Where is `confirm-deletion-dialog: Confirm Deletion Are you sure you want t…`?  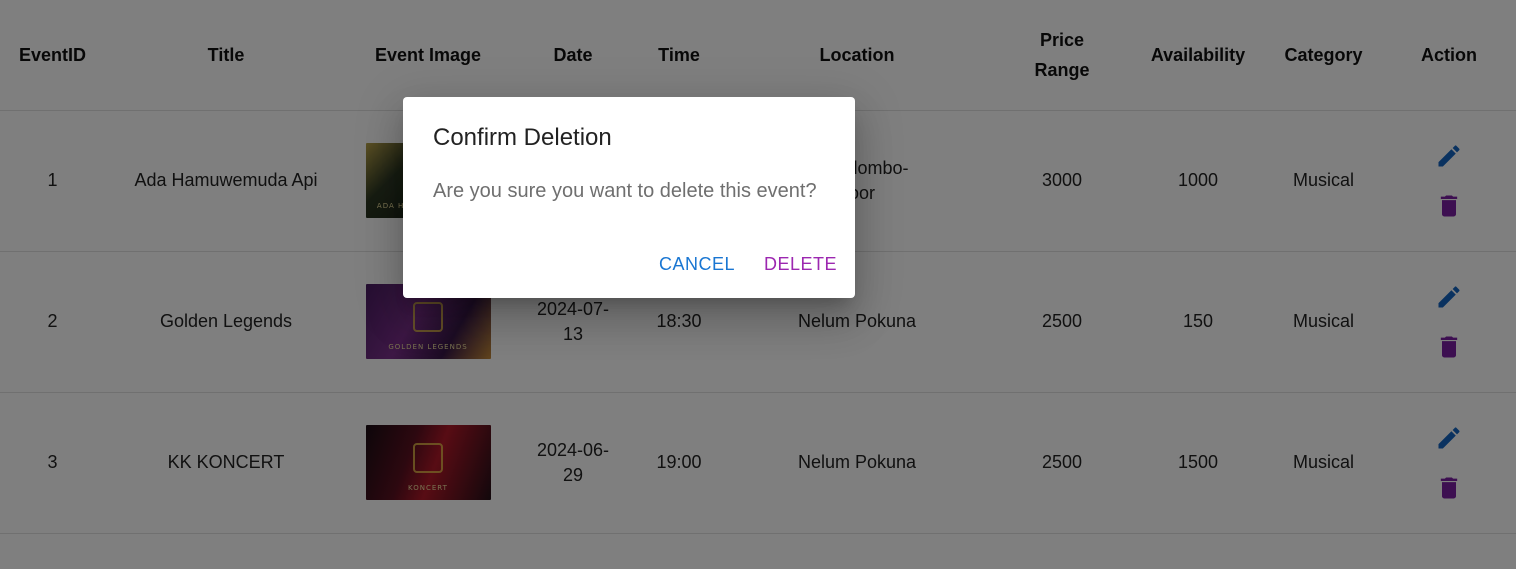 confirm-deletion-dialog: Confirm Deletion Are you sure you want t… is located at coordinates (629, 197).